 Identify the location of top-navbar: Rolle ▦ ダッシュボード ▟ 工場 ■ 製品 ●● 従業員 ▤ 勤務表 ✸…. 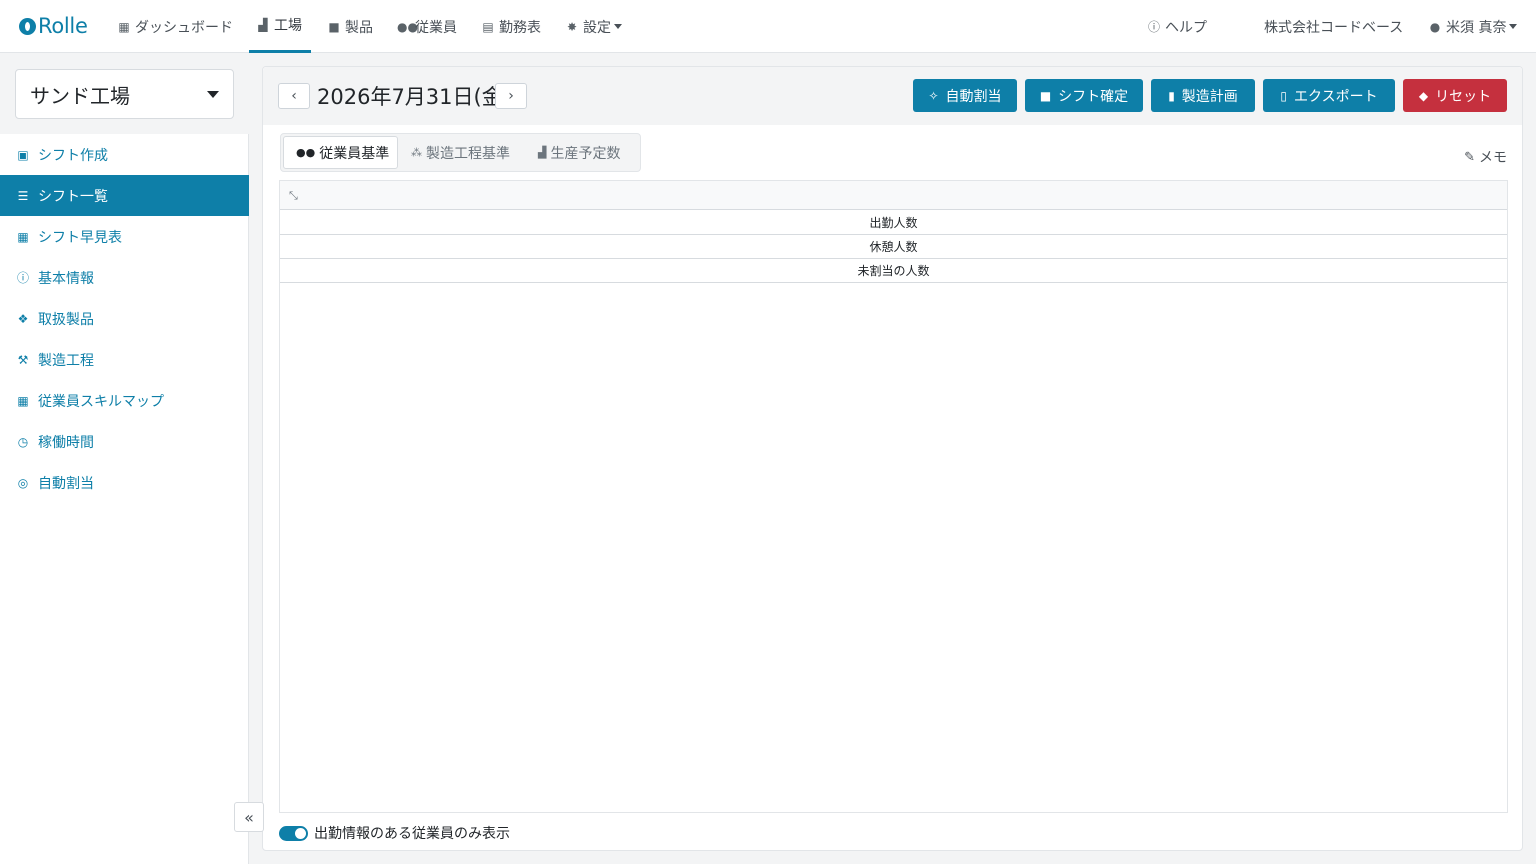
(768, 26).